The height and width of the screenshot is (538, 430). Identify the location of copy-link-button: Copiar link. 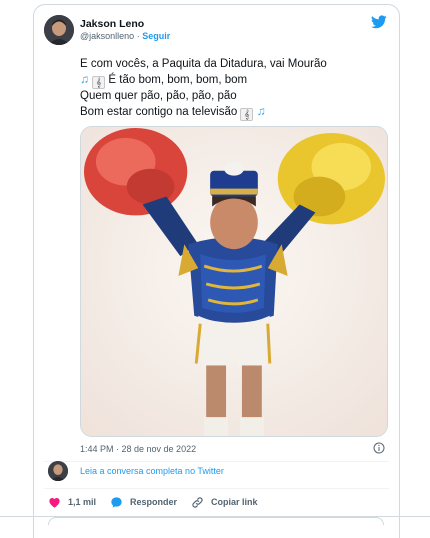
(224, 502).